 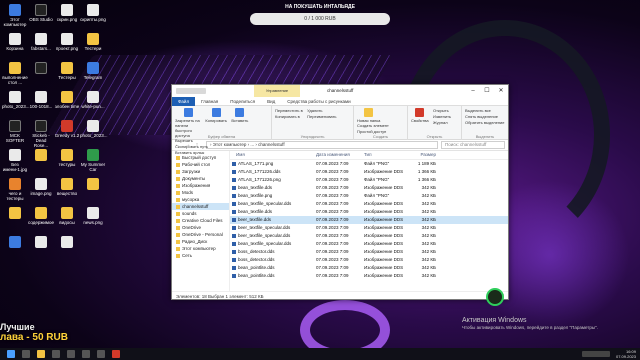 I want to click on desktop-icon: проект.png, so click(x=67, y=42).